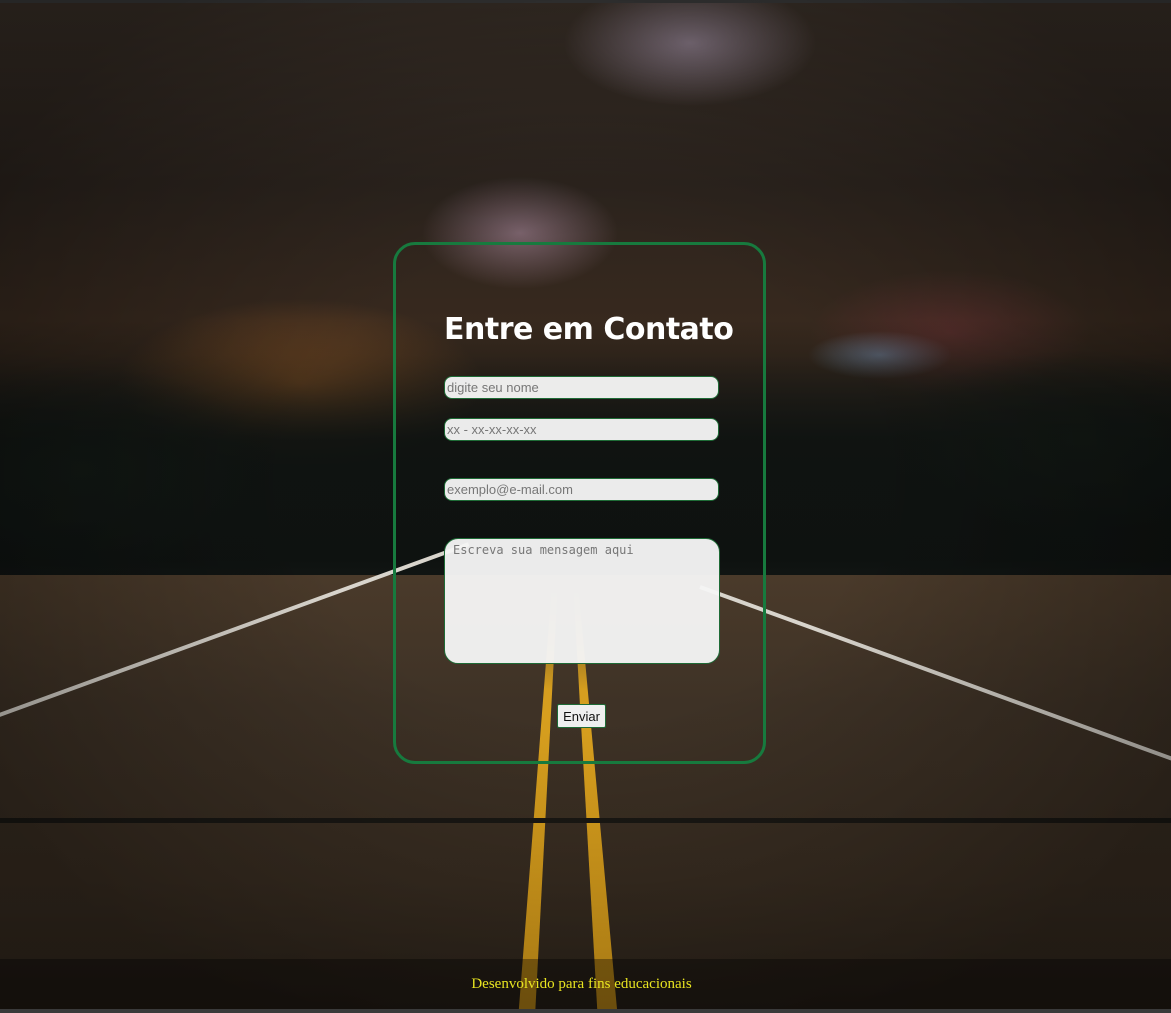 This screenshot has height=1013, width=1171. What do you see at coordinates (581, 489) in the screenshot?
I see `email-input` at bounding box center [581, 489].